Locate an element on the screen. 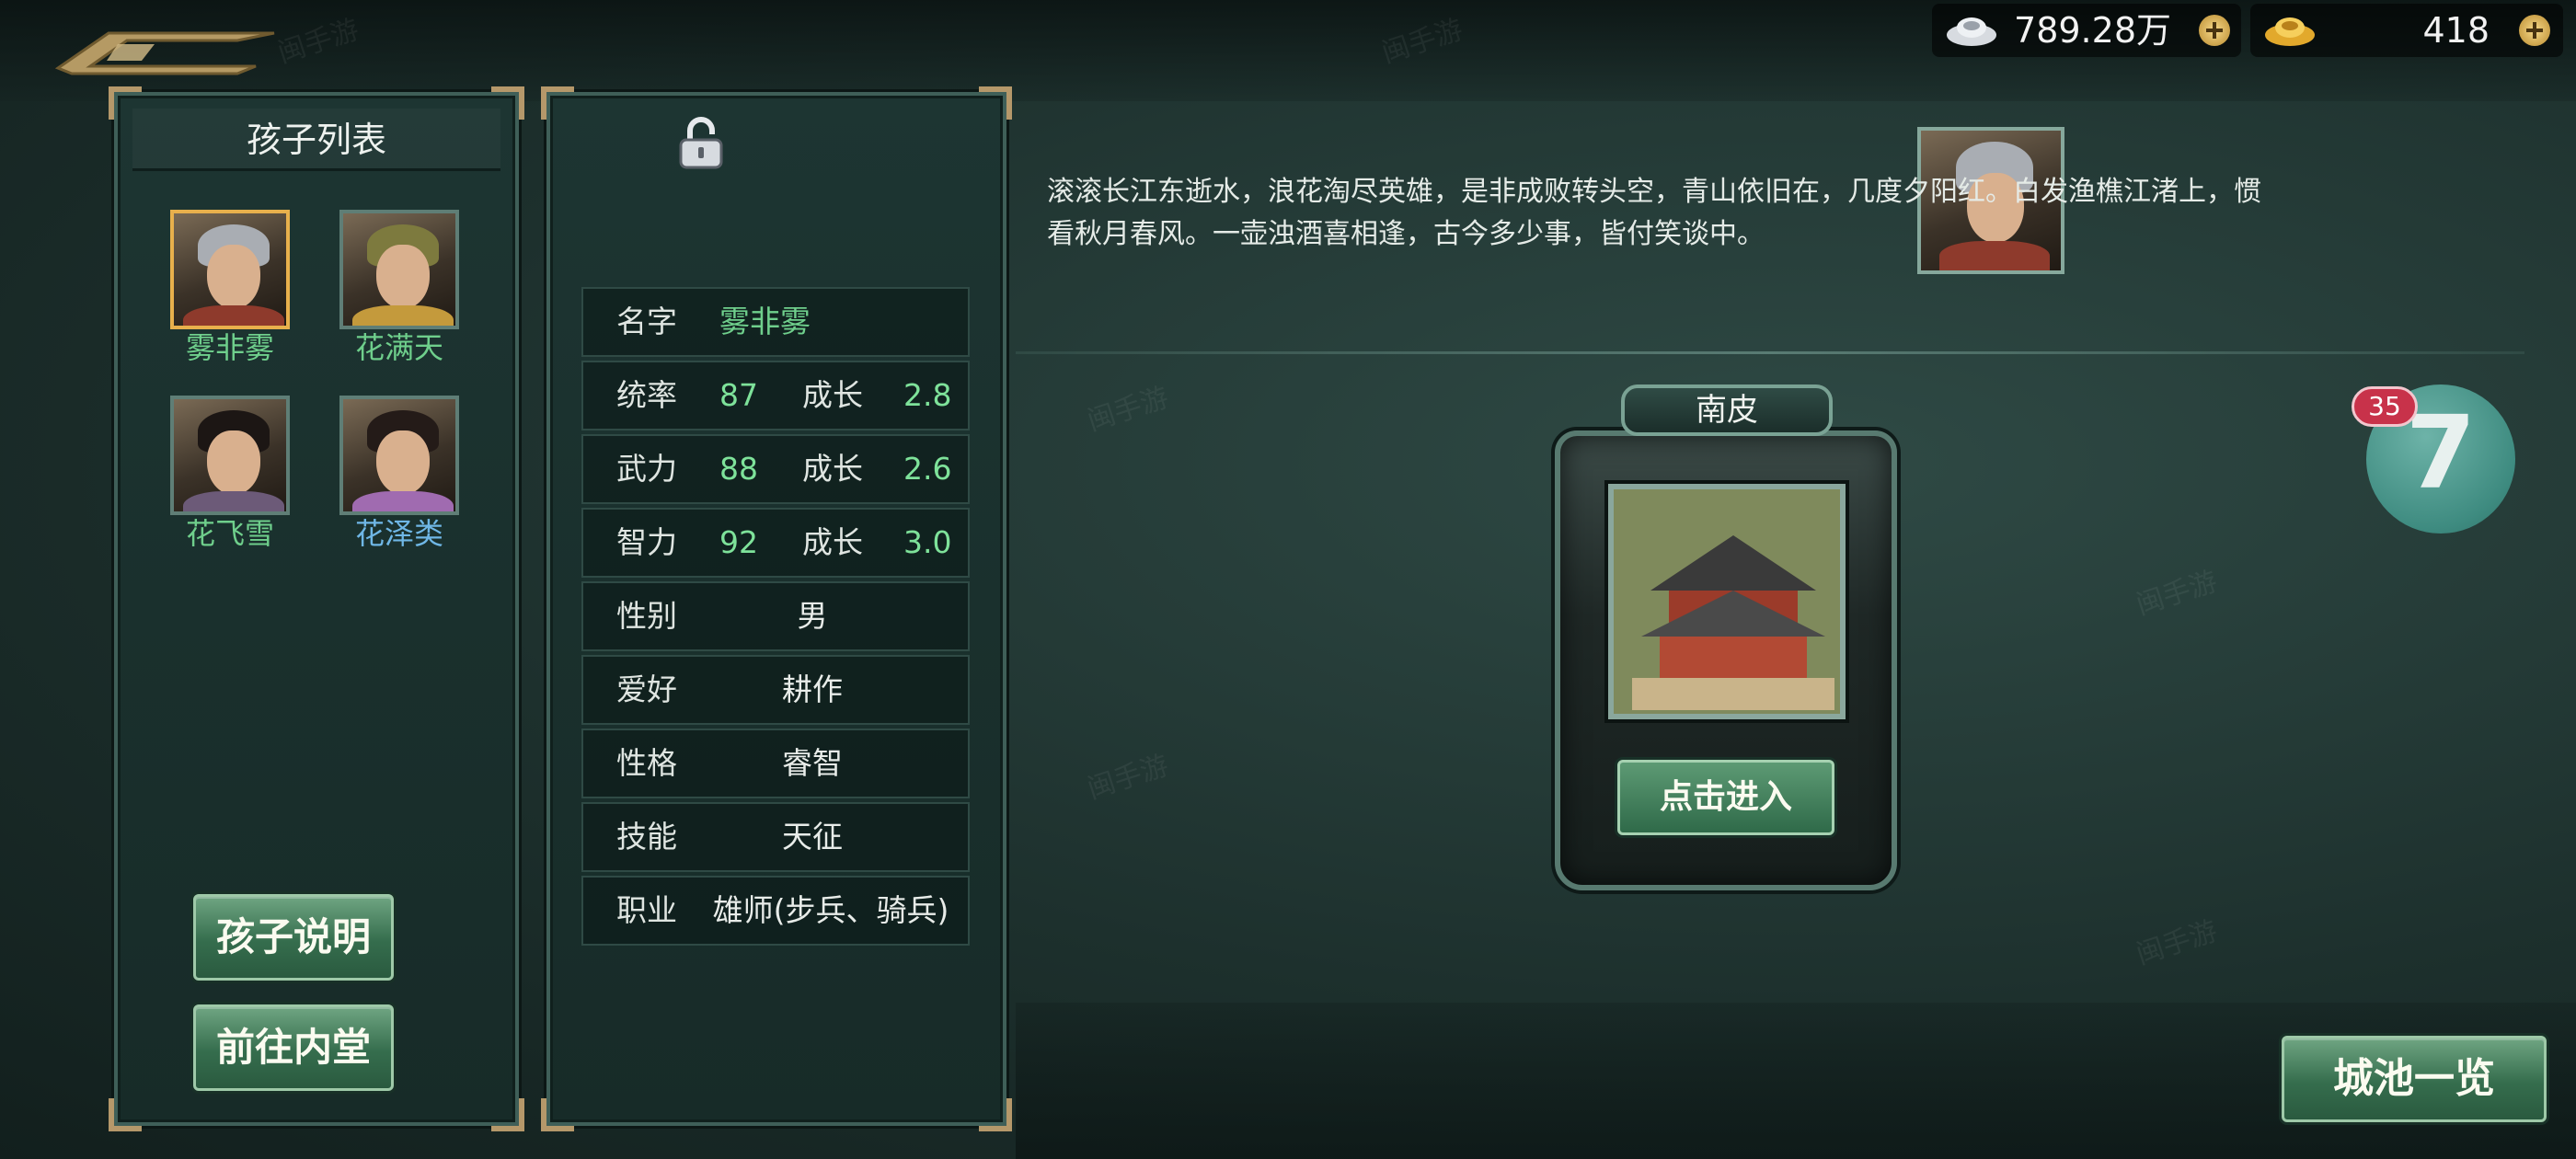 The width and height of the screenshot is (2576, 1159). growth-value: 3.0 is located at coordinates (927, 542).